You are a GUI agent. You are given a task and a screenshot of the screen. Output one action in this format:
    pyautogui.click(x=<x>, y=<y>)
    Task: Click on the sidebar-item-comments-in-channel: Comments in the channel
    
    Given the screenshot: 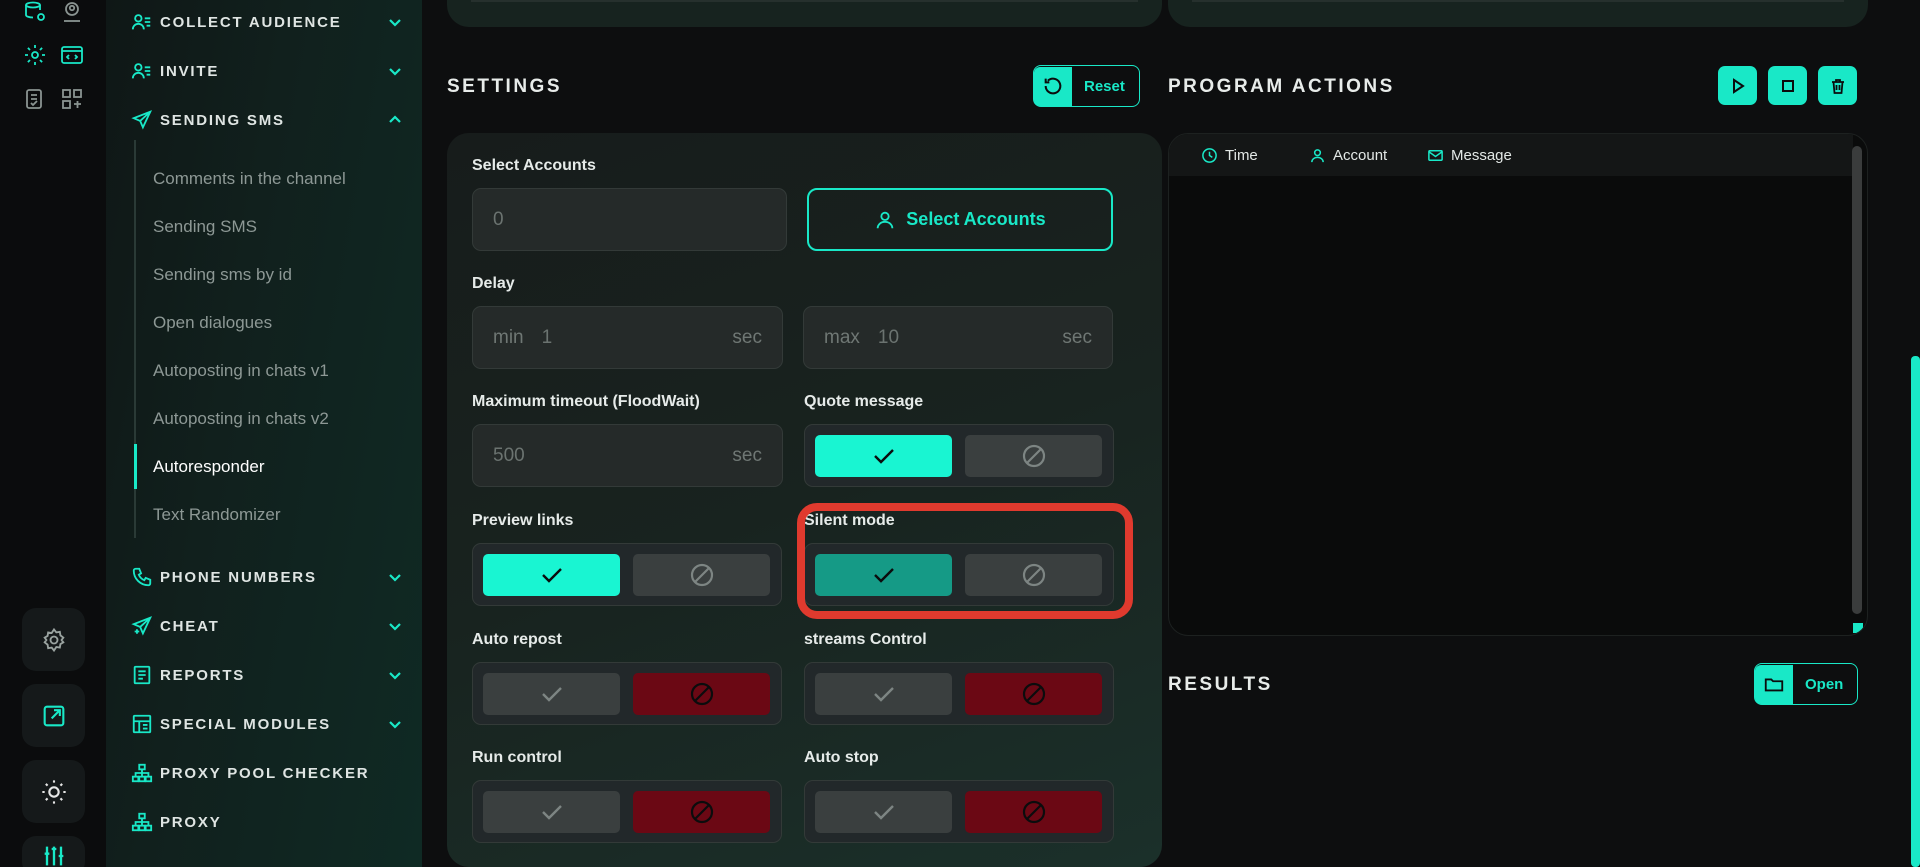 What is the action you would take?
    pyautogui.click(x=249, y=179)
    